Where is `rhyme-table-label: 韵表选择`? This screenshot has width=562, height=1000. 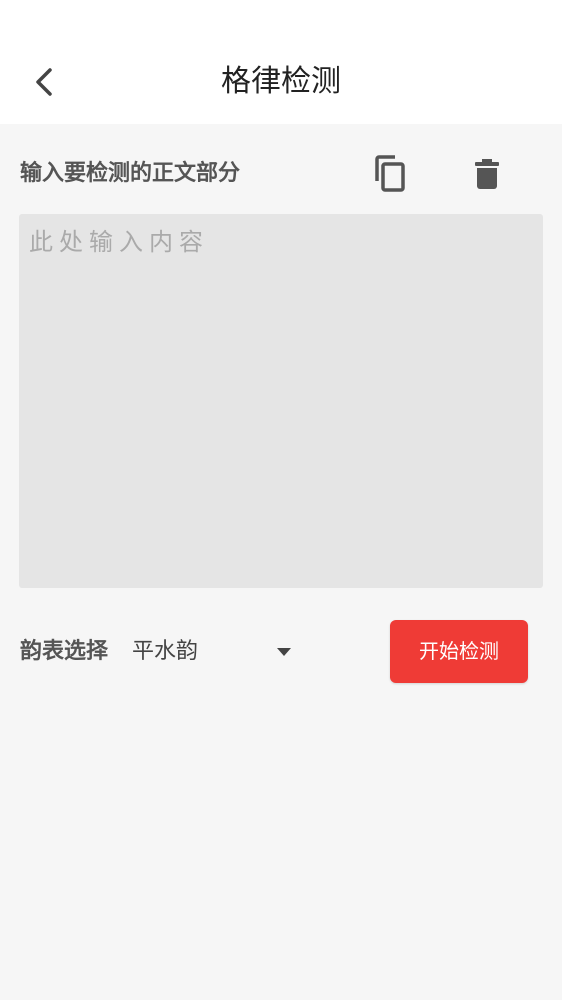
rhyme-table-label: 韵表选择 is located at coordinates (64, 651).